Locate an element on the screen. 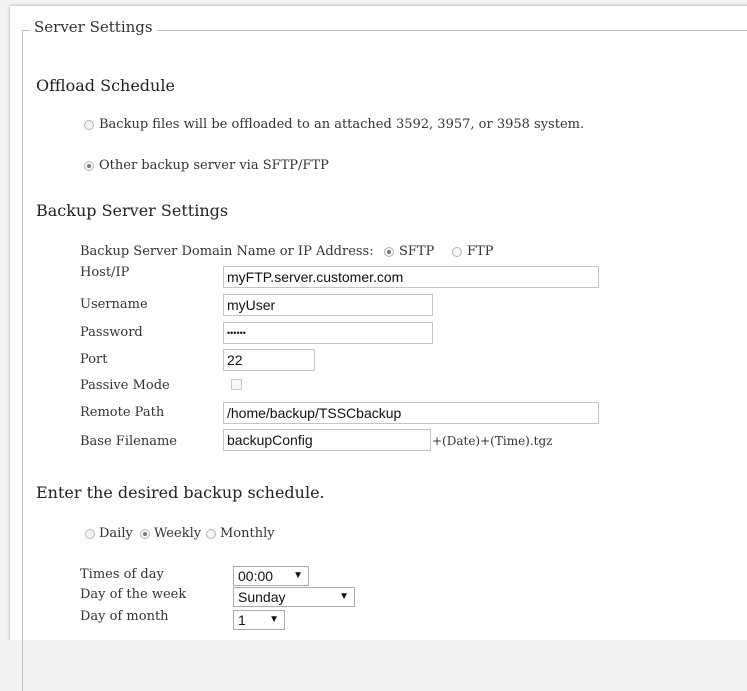 The image size is (747, 691). day-of-week-select: Sunday ▼ is located at coordinates (294, 597).